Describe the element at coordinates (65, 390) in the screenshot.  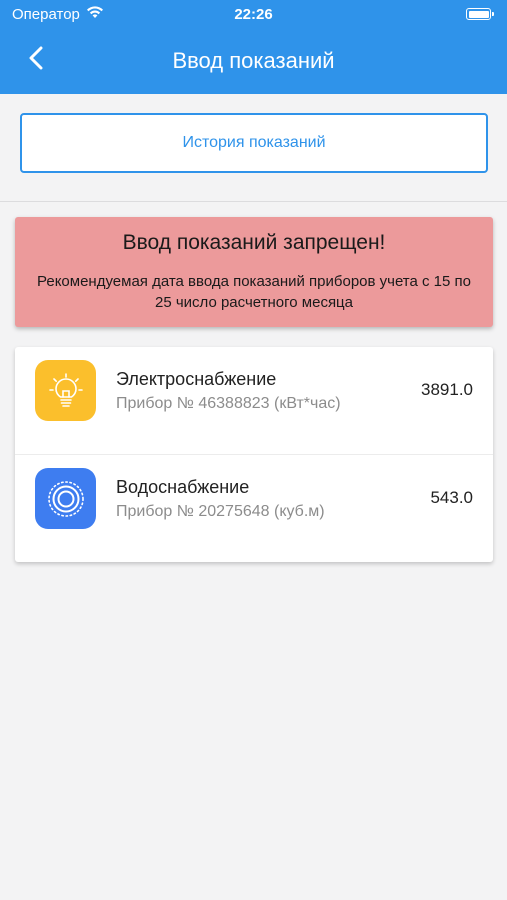
I see `lightbulb-icon` at that location.